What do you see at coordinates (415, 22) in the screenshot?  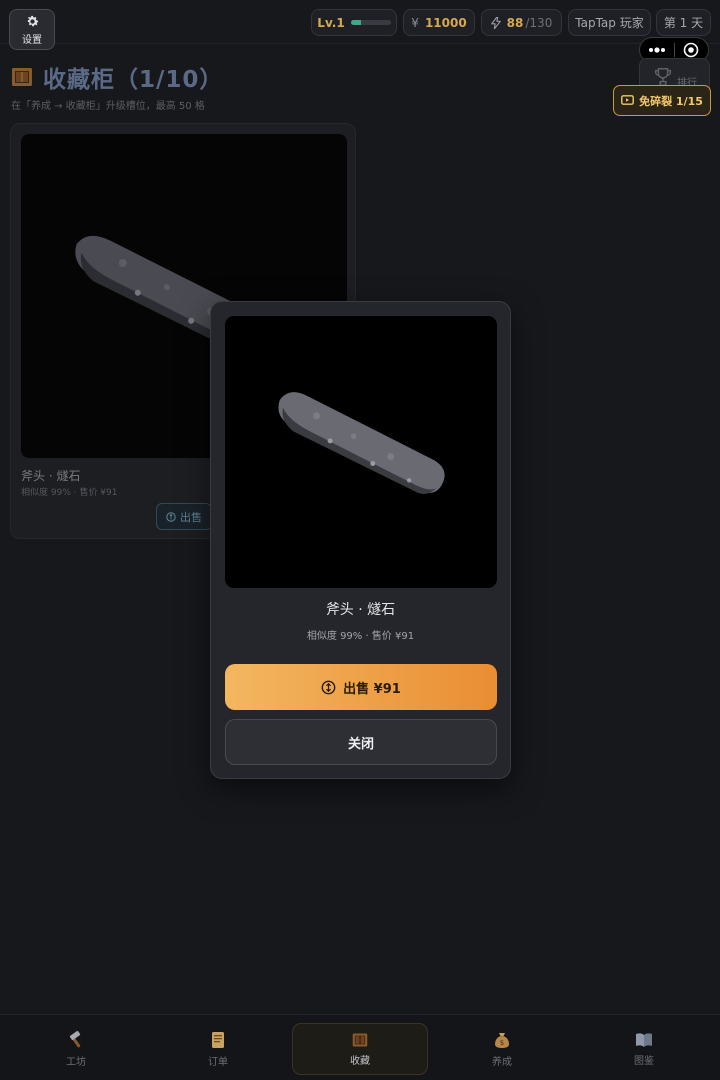 I see `yen-icon: ¥` at bounding box center [415, 22].